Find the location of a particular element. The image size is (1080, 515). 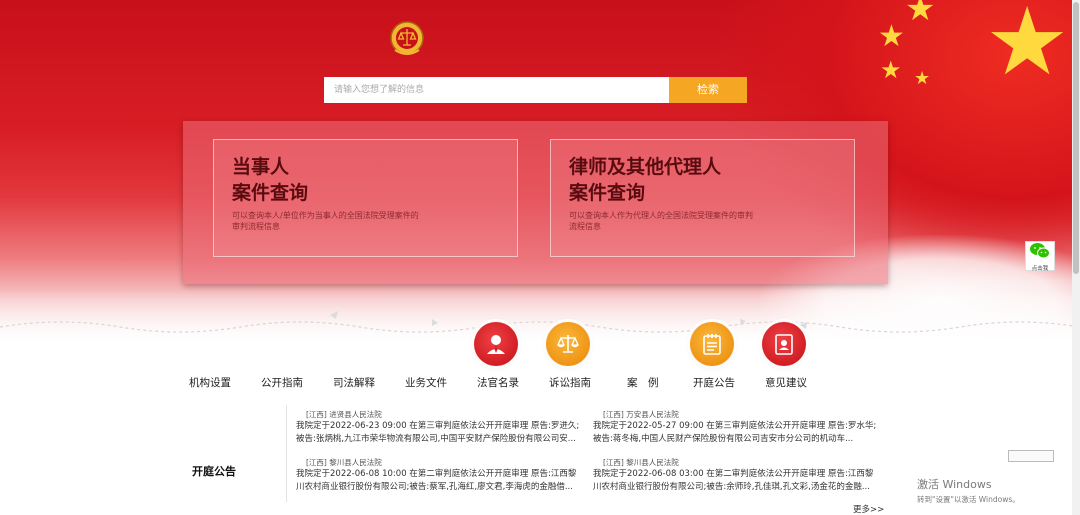

court-emblem-icon is located at coordinates (407, 38).